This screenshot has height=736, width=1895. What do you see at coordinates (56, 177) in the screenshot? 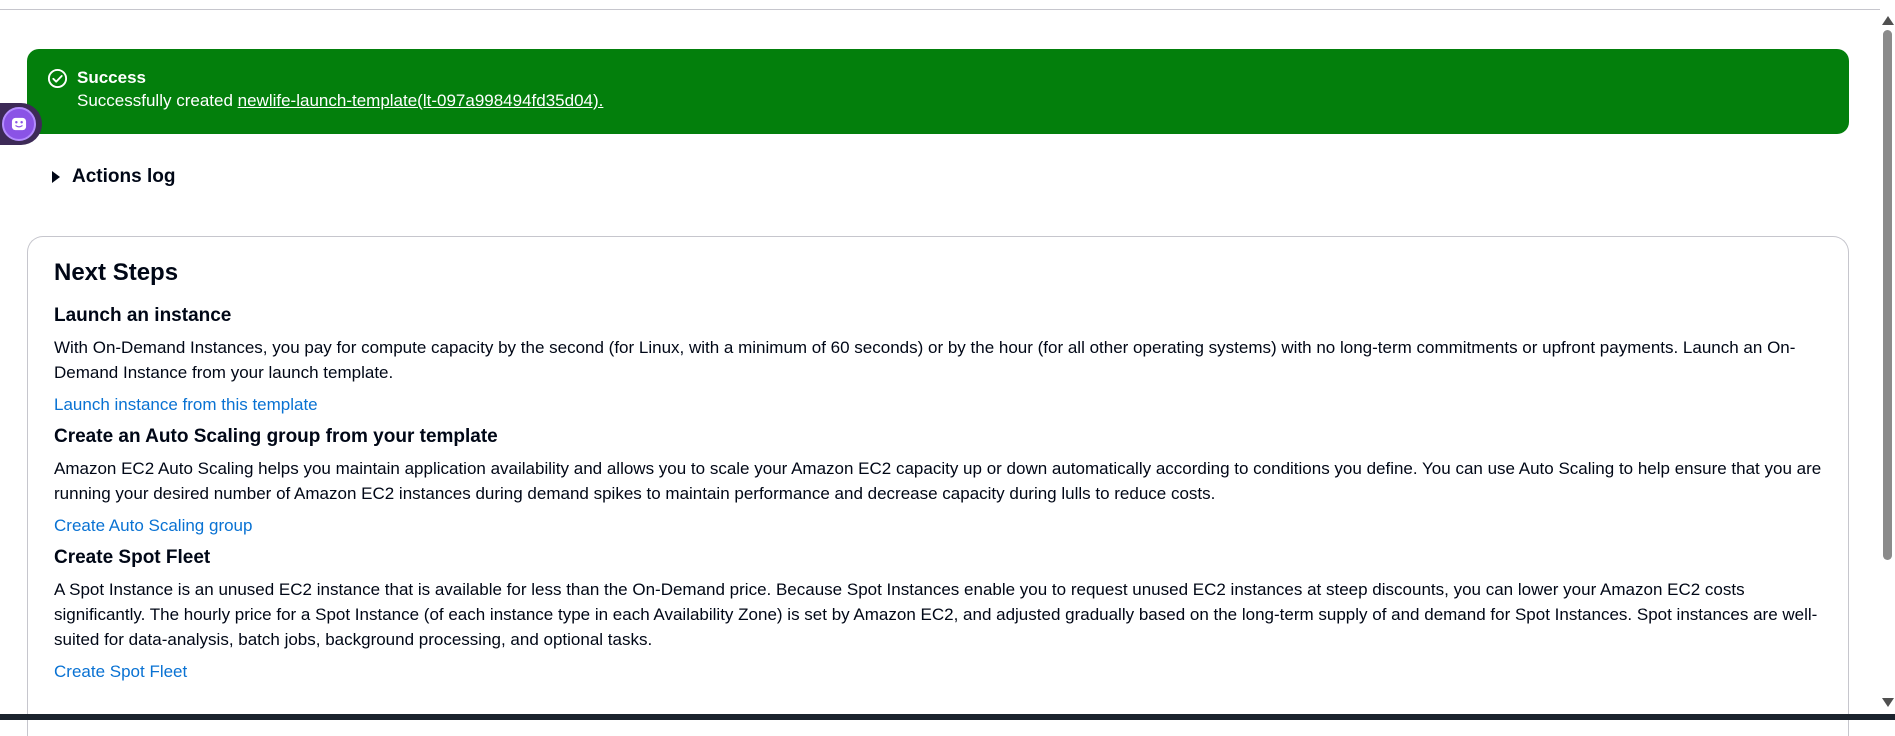
I see `caret-right-icon` at bounding box center [56, 177].